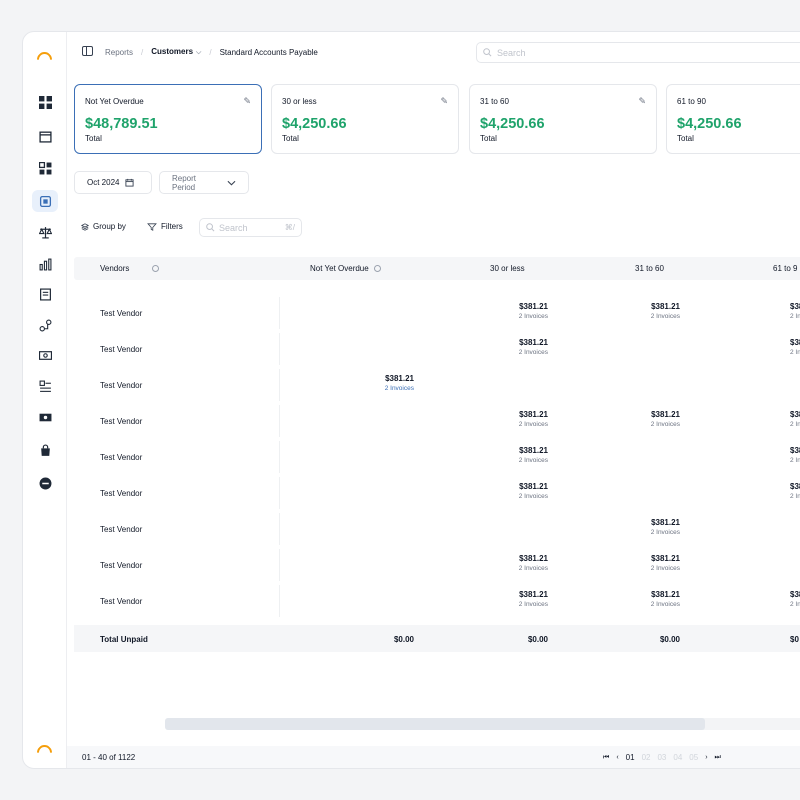 The height and width of the screenshot is (800, 800). What do you see at coordinates (733, 119) in the screenshot?
I see `summary-card-61-to-90: 61 to 90 $4,250.66 Total` at bounding box center [733, 119].